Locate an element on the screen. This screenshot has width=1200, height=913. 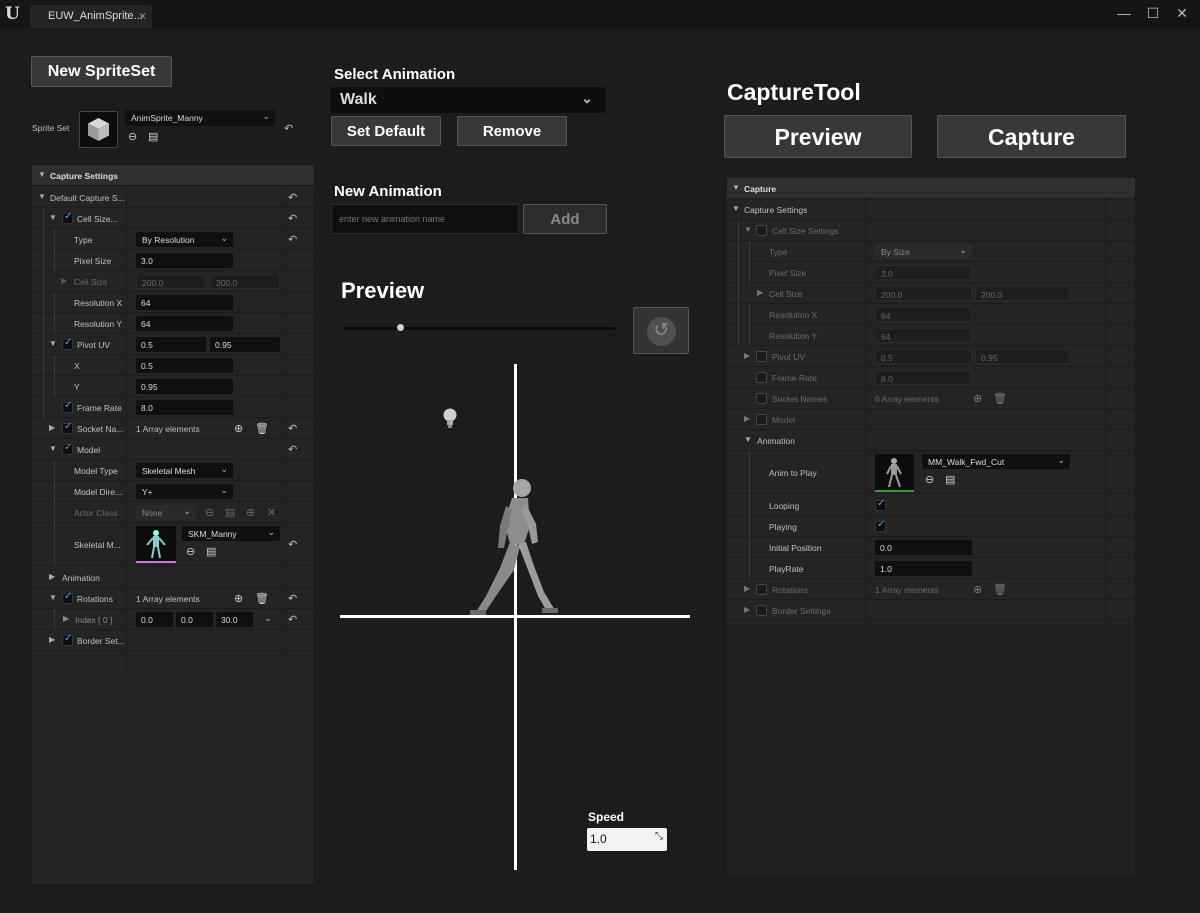
pivot-x-field: 0.5 is located at coordinates (184, 365).